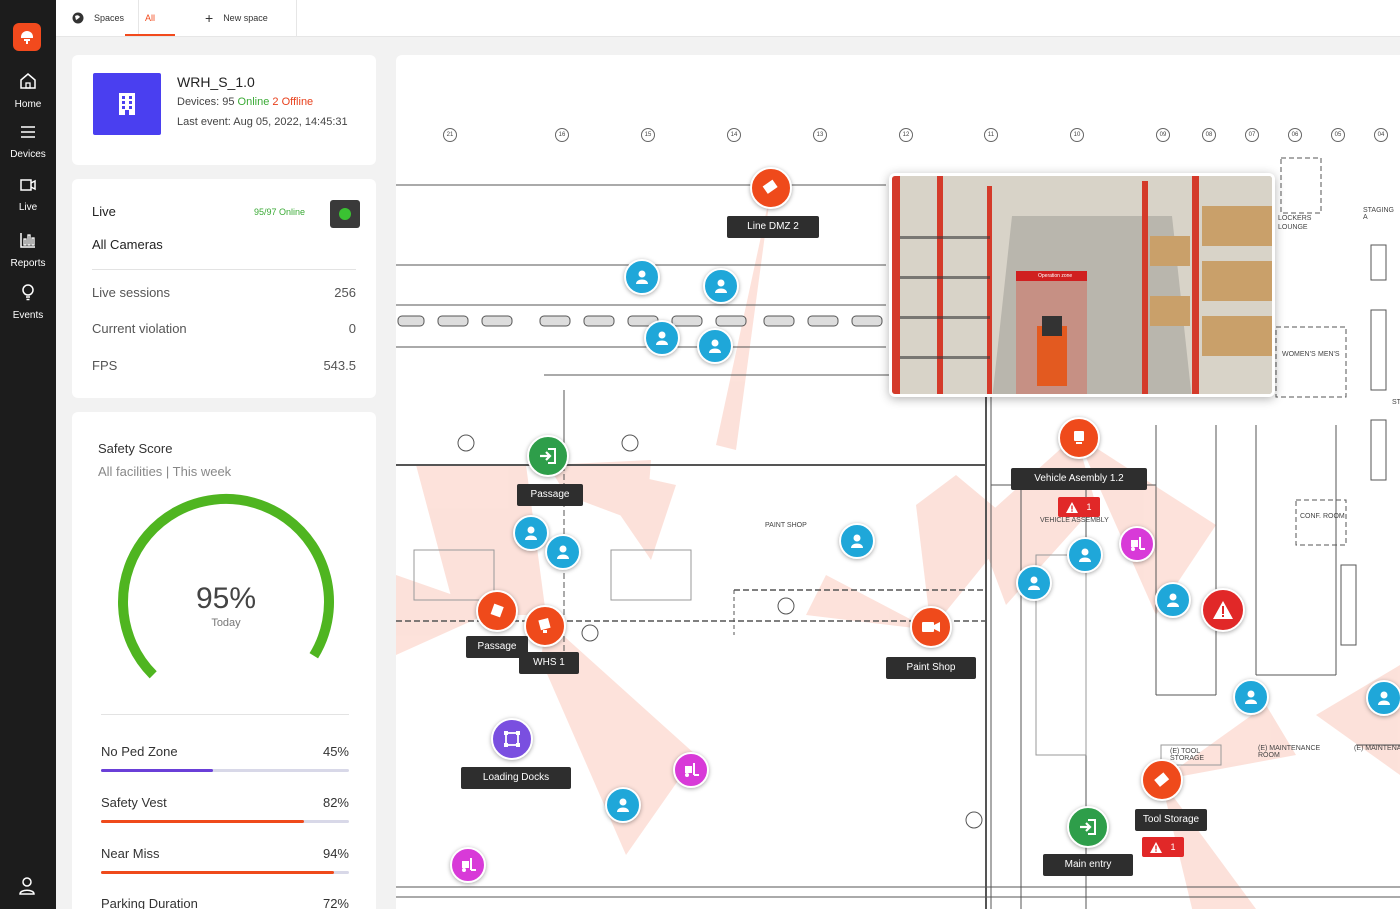 The width and height of the screenshot is (1400, 909). Describe the element at coordinates (335, 802) in the screenshot. I see `metric-value: 82%` at that location.